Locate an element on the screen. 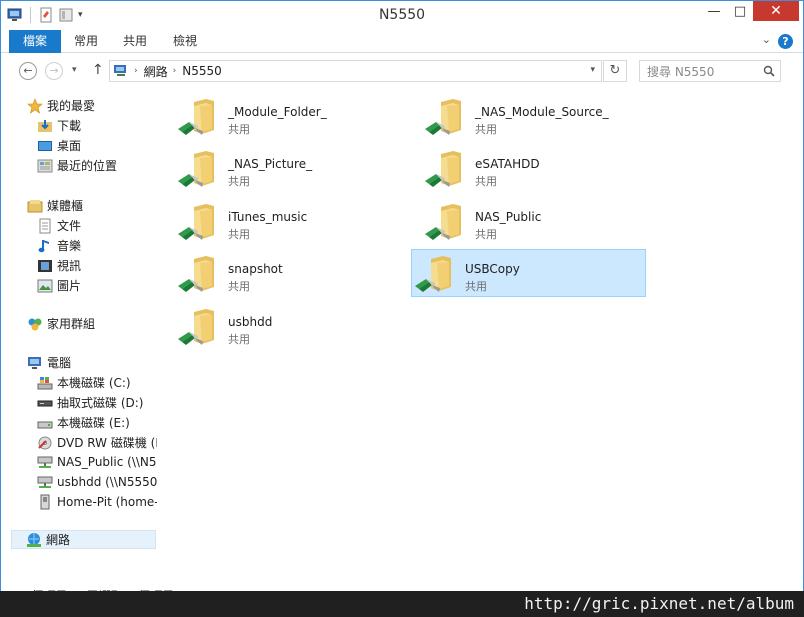  pictures-icon is located at coordinates (45, 285).